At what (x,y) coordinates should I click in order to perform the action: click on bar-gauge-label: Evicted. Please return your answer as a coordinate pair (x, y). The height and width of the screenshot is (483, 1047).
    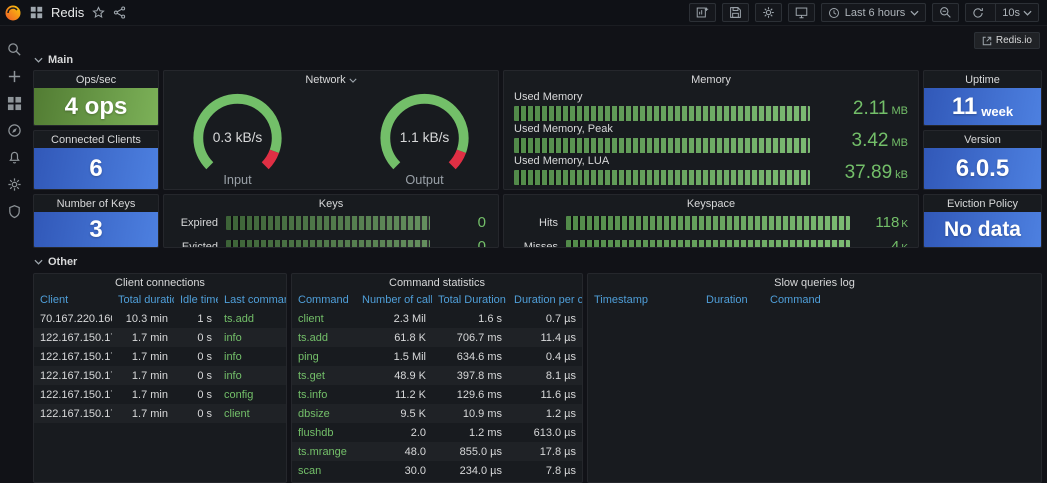
    Looking at the image, I should click on (199, 244).